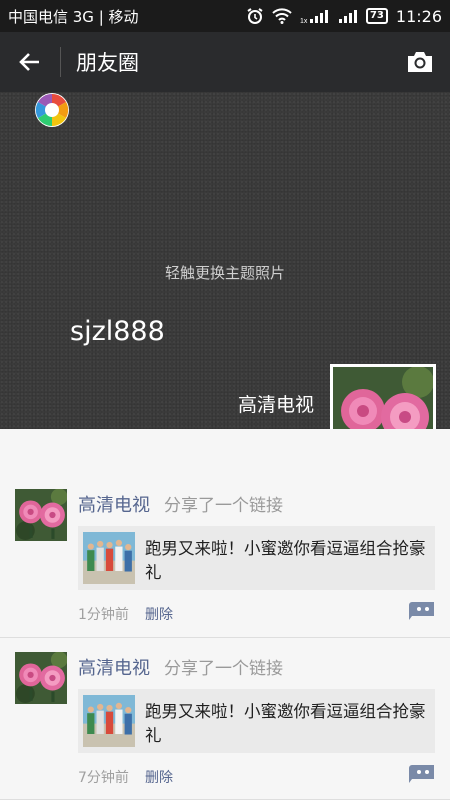 This screenshot has height=800, width=450. Describe the element at coordinates (107, 63) in the screenshot. I see `page-title: 朋友圈` at that location.